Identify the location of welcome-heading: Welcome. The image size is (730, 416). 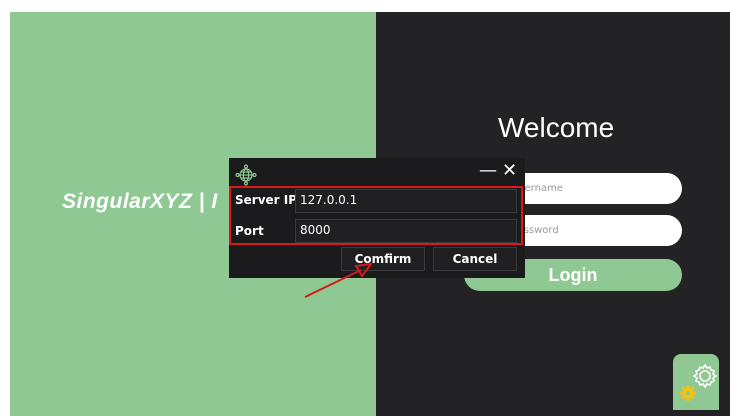
(556, 127).